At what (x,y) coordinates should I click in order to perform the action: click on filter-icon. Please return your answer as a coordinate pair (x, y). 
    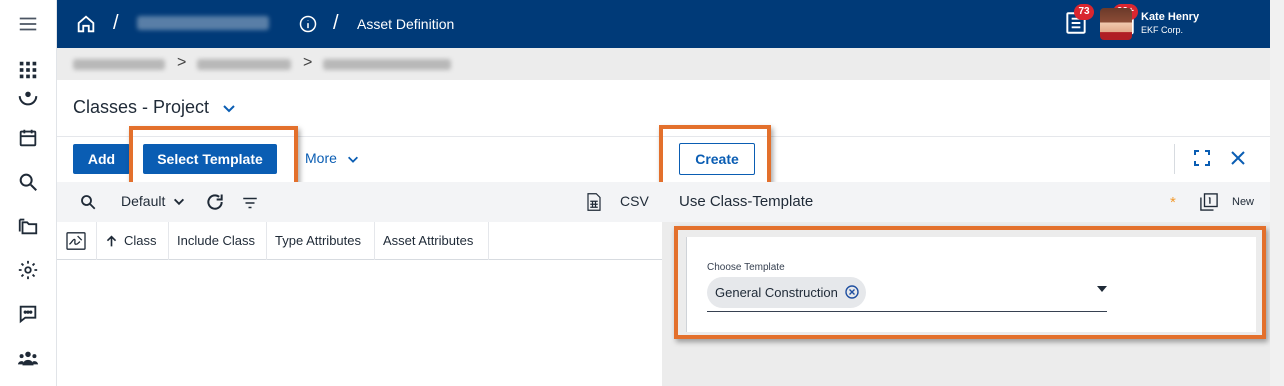
    Looking at the image, I should click on (250, 203).